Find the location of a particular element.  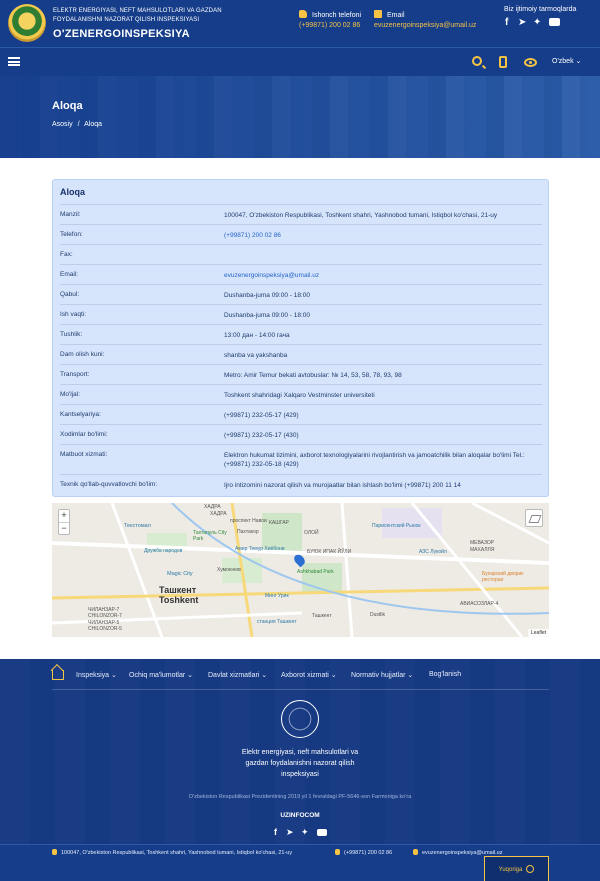

phone-label: Ishonch telefoni is located at coordinates (337, 15).